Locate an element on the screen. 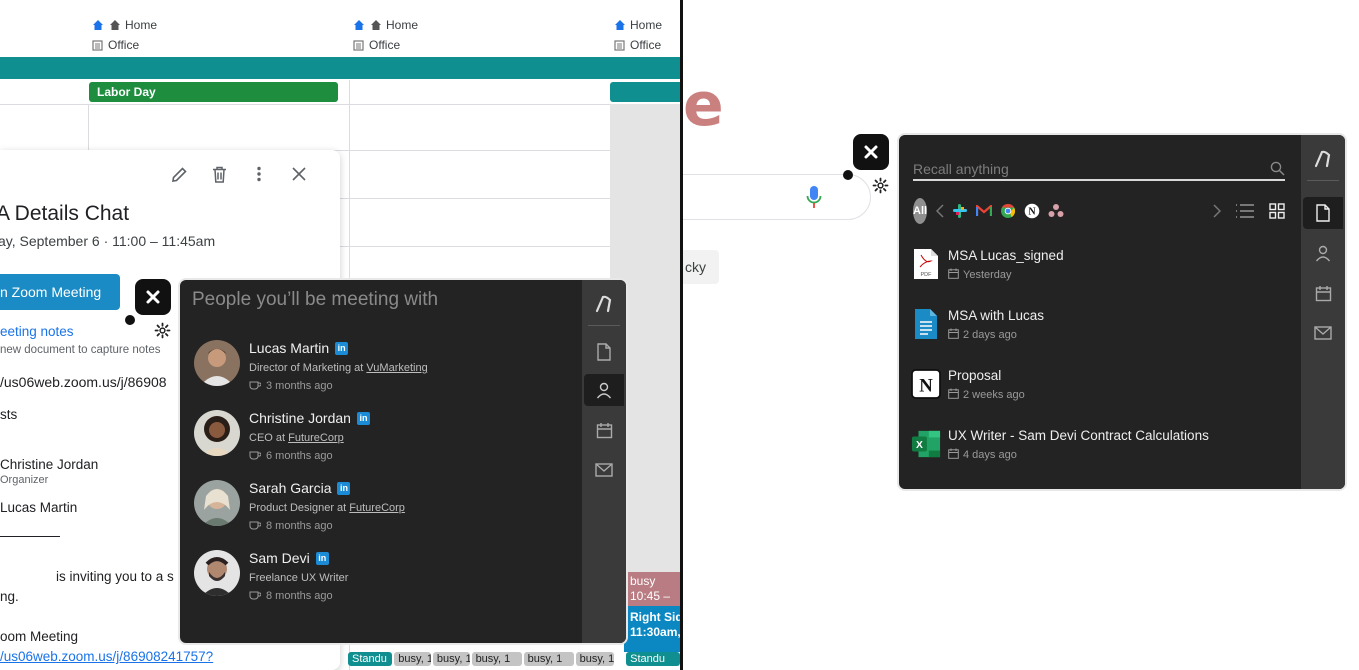  all-day-event-bar is located at coordinates (340, 68).